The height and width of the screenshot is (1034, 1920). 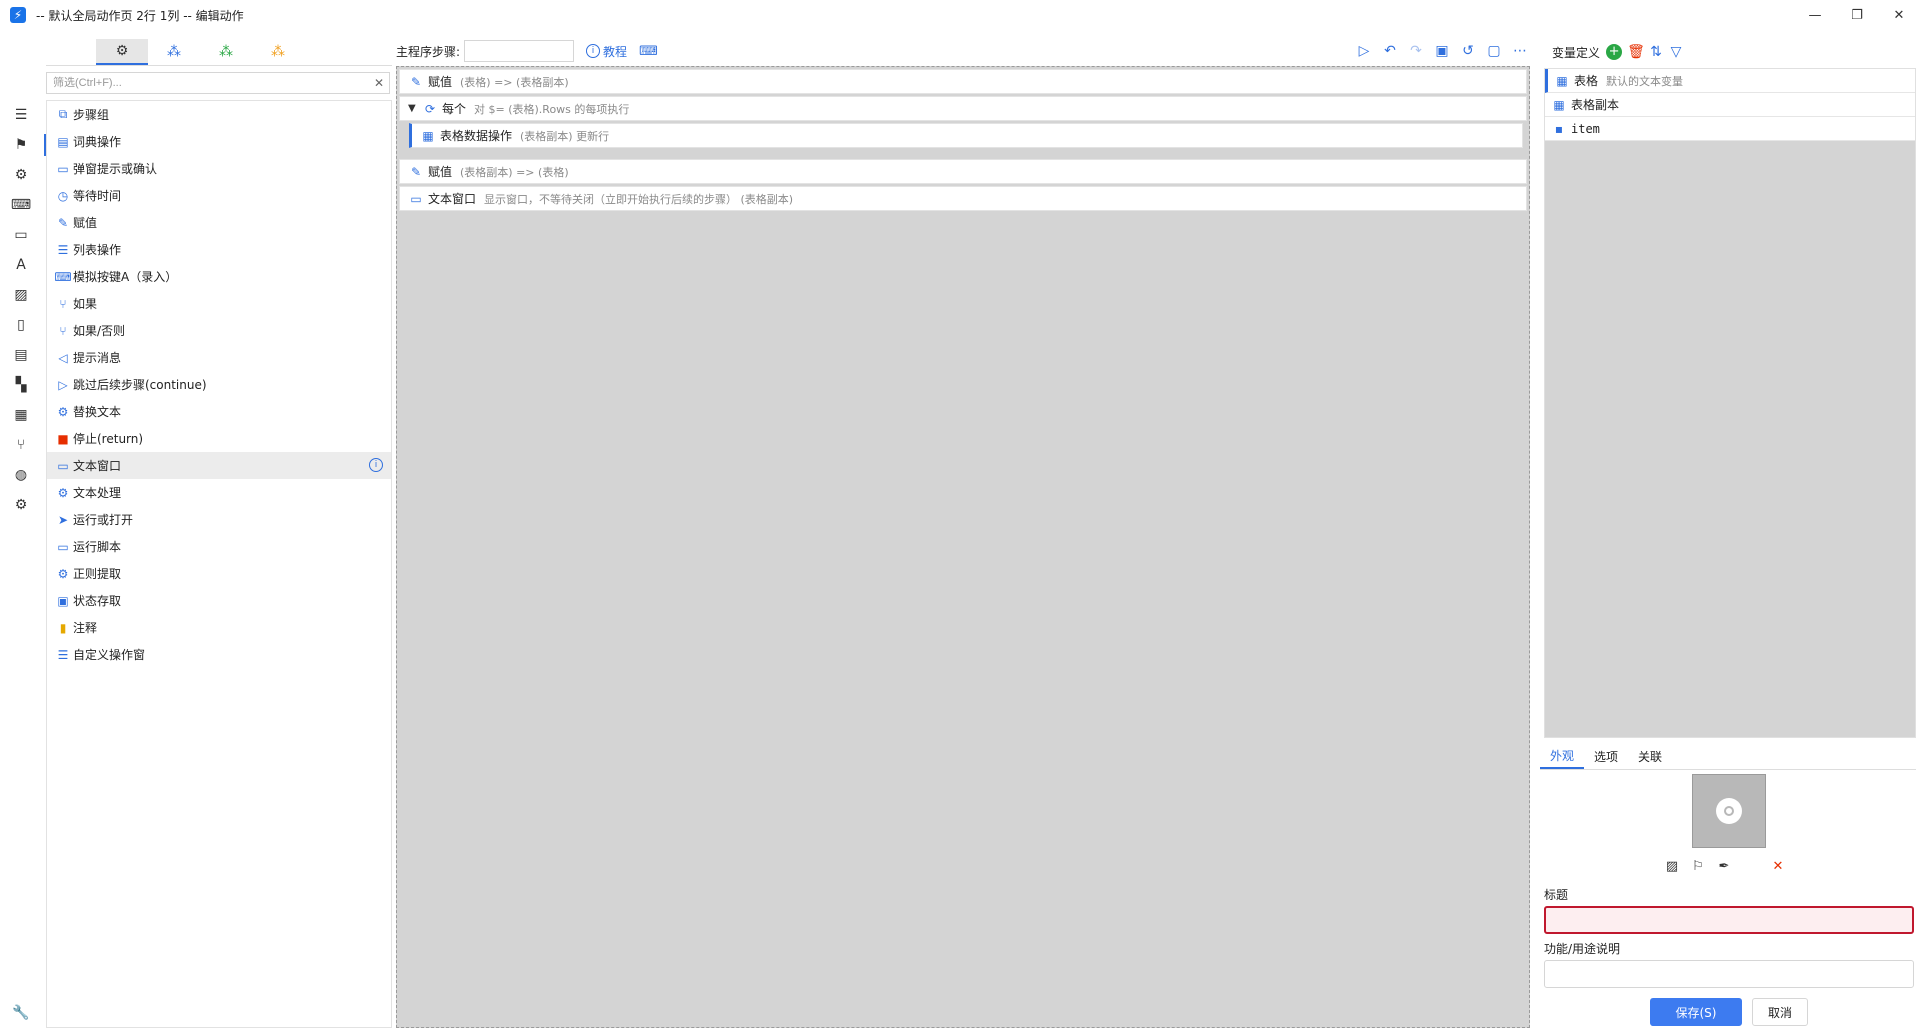 I want to click on list-item: ■ 停止(return), so click(x=219, y=438).